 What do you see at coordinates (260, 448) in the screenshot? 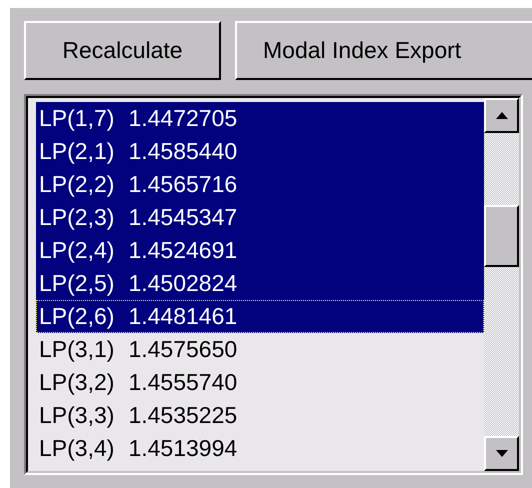
I see `list-item: LP(3,4) 1.4513994` at bounding box center [260, 448].